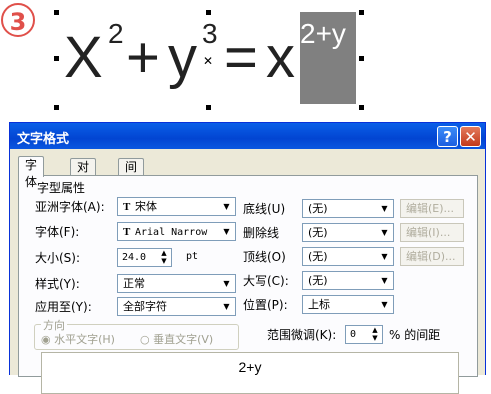  Describe the element at coordinates (323, 33) in the screenshot. I see `formula-rhs-exponent: 2+y` at that location.